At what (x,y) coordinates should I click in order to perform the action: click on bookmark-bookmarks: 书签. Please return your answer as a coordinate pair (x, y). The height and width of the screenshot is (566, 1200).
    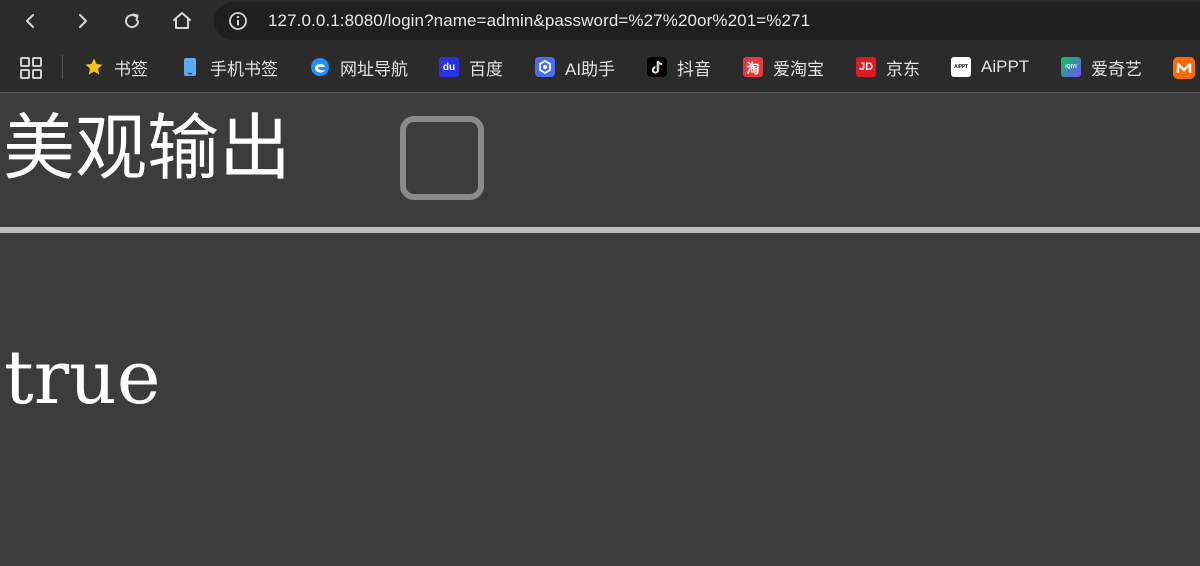
    Looking at the image, I should click on (116, 67).